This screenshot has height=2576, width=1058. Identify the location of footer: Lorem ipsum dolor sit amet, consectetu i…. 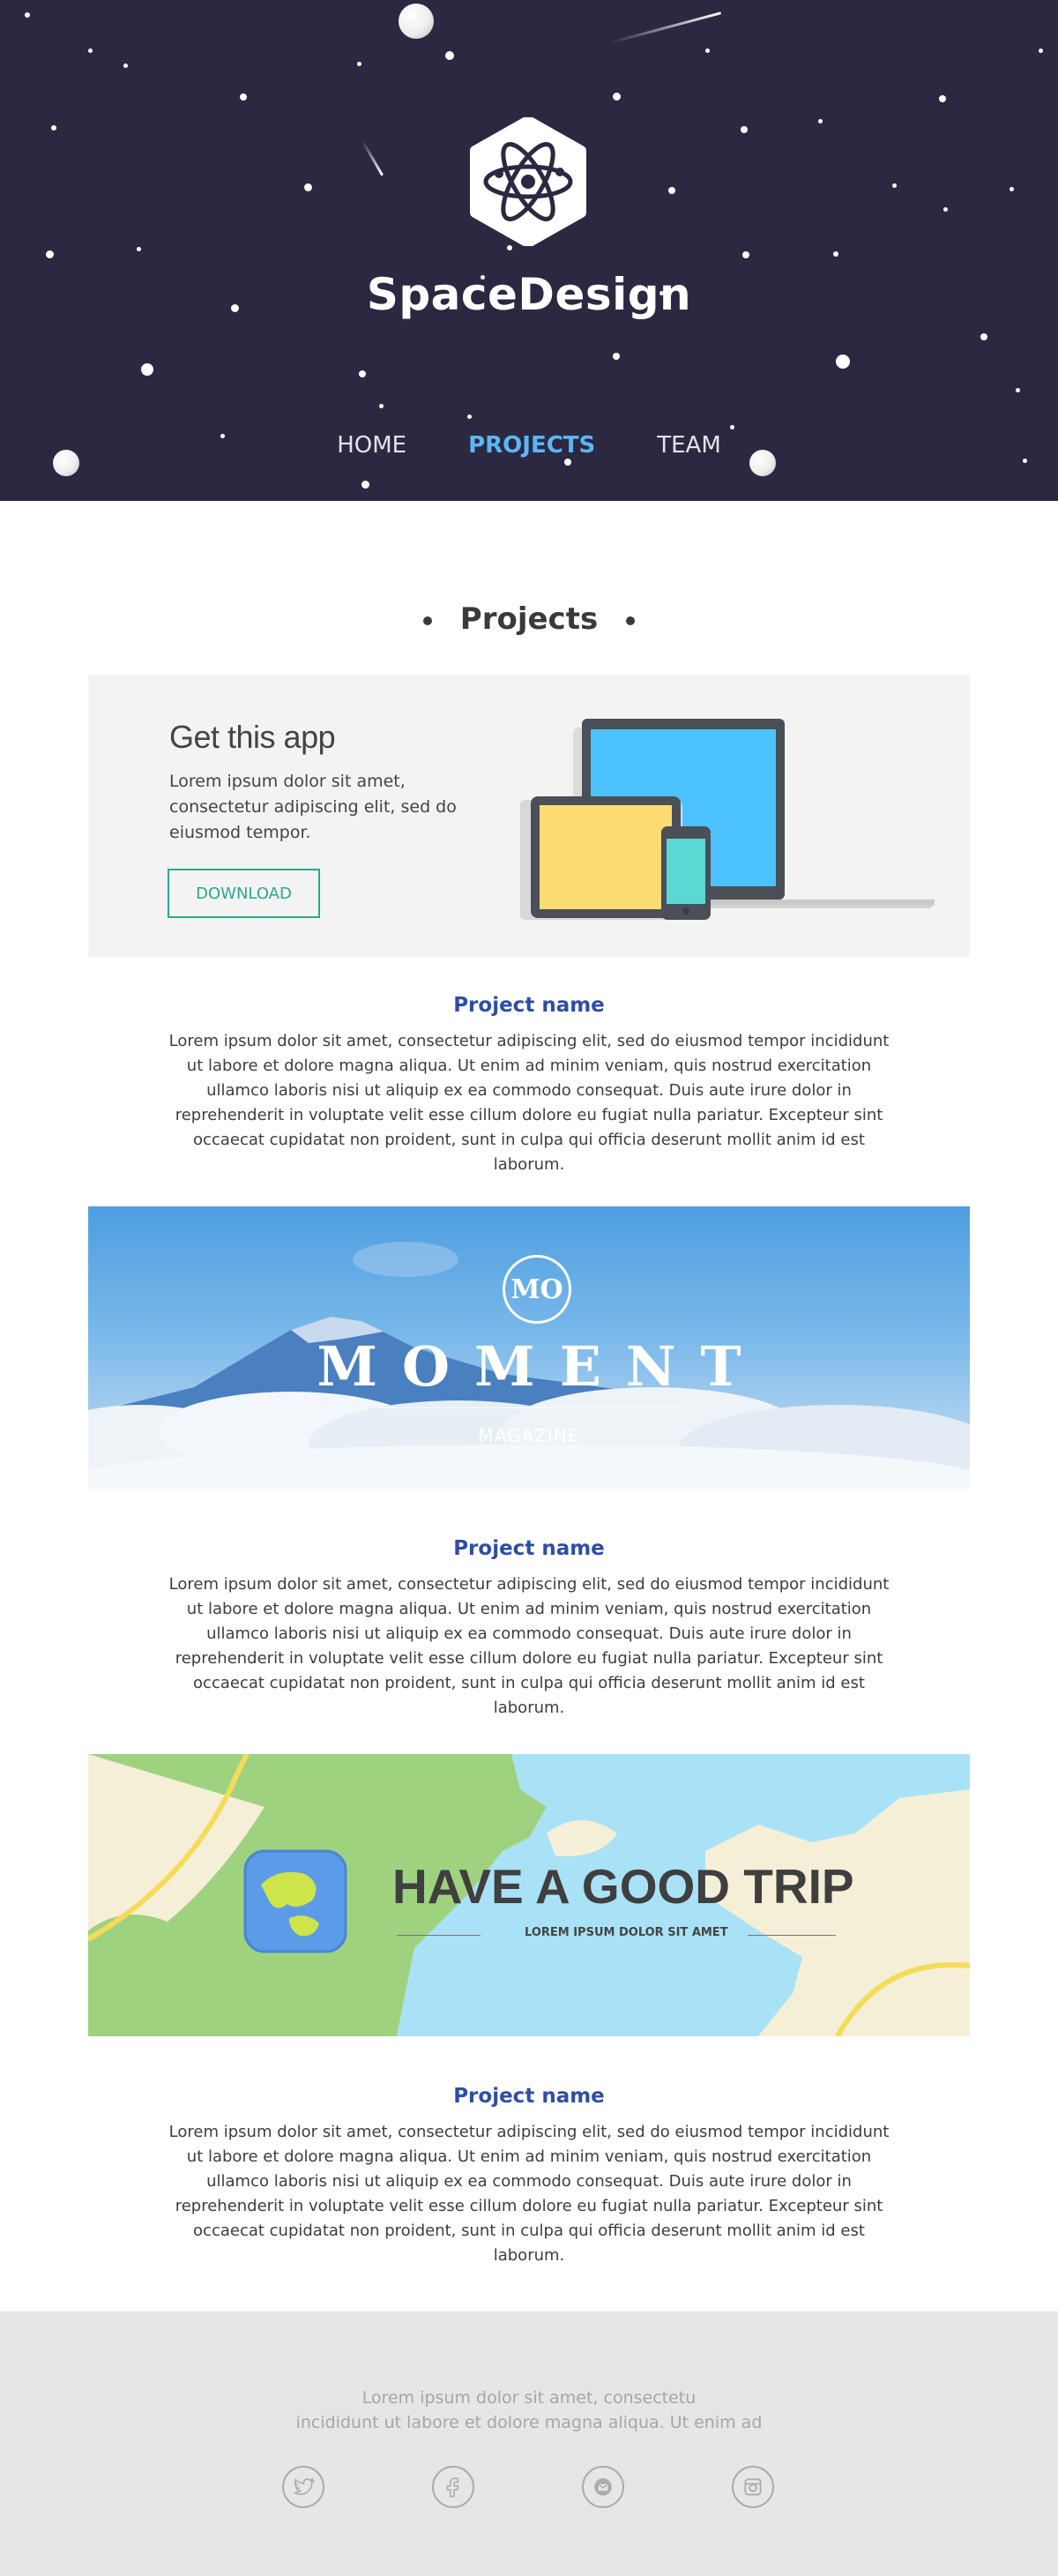
(529, 2443).